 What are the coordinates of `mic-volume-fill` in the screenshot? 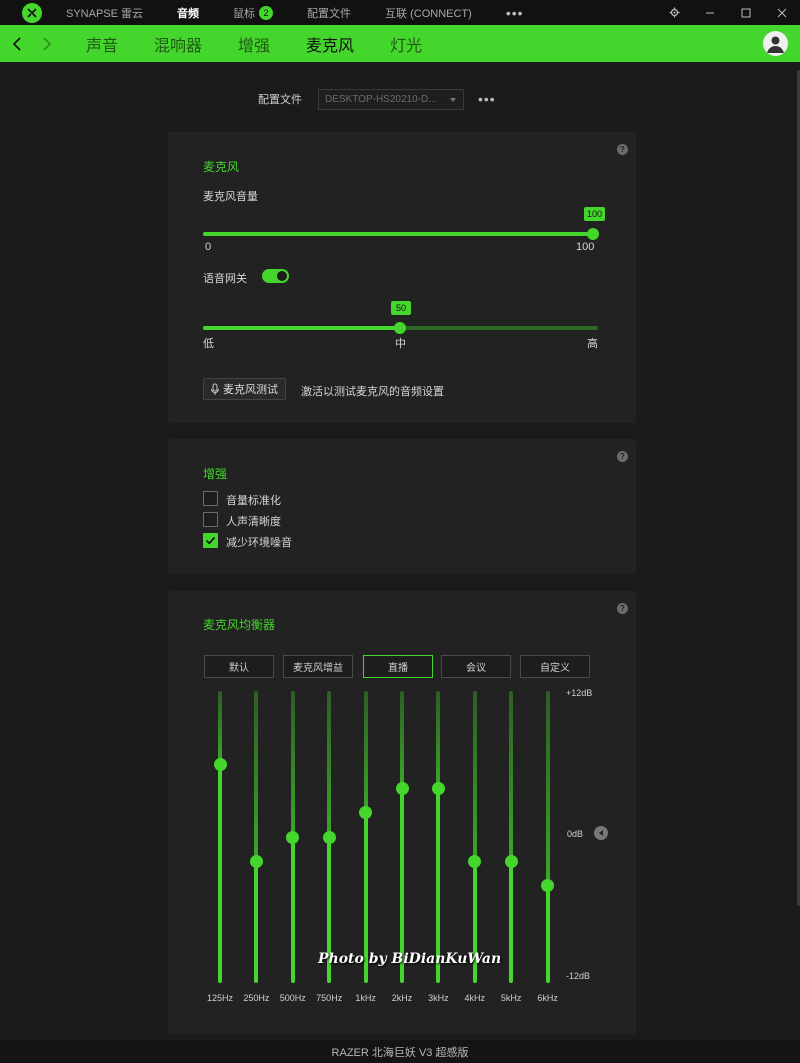 It's located at (398, 234).